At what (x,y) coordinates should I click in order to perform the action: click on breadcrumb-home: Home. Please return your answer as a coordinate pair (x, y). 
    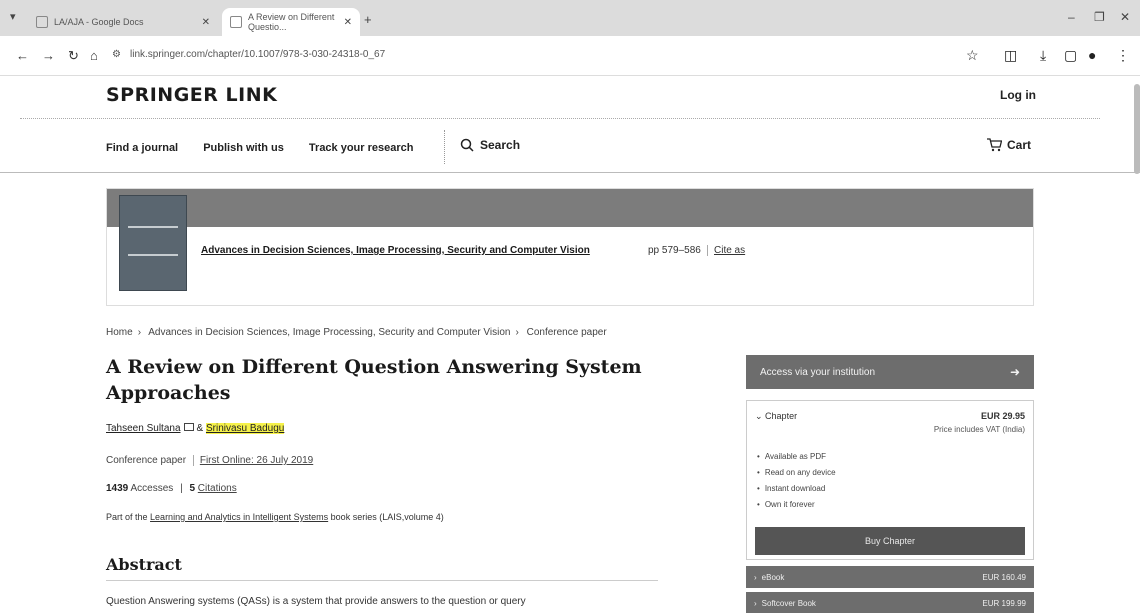
    Looking at the image, I should click on (119, 332).